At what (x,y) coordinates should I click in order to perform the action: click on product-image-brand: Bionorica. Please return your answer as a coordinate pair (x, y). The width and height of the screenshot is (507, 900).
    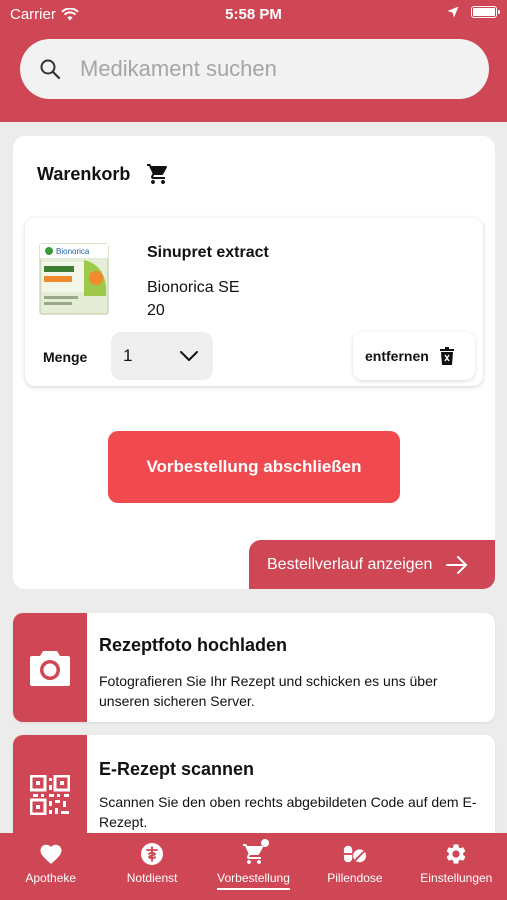
    Looking at the image, I should click on (73, 251).